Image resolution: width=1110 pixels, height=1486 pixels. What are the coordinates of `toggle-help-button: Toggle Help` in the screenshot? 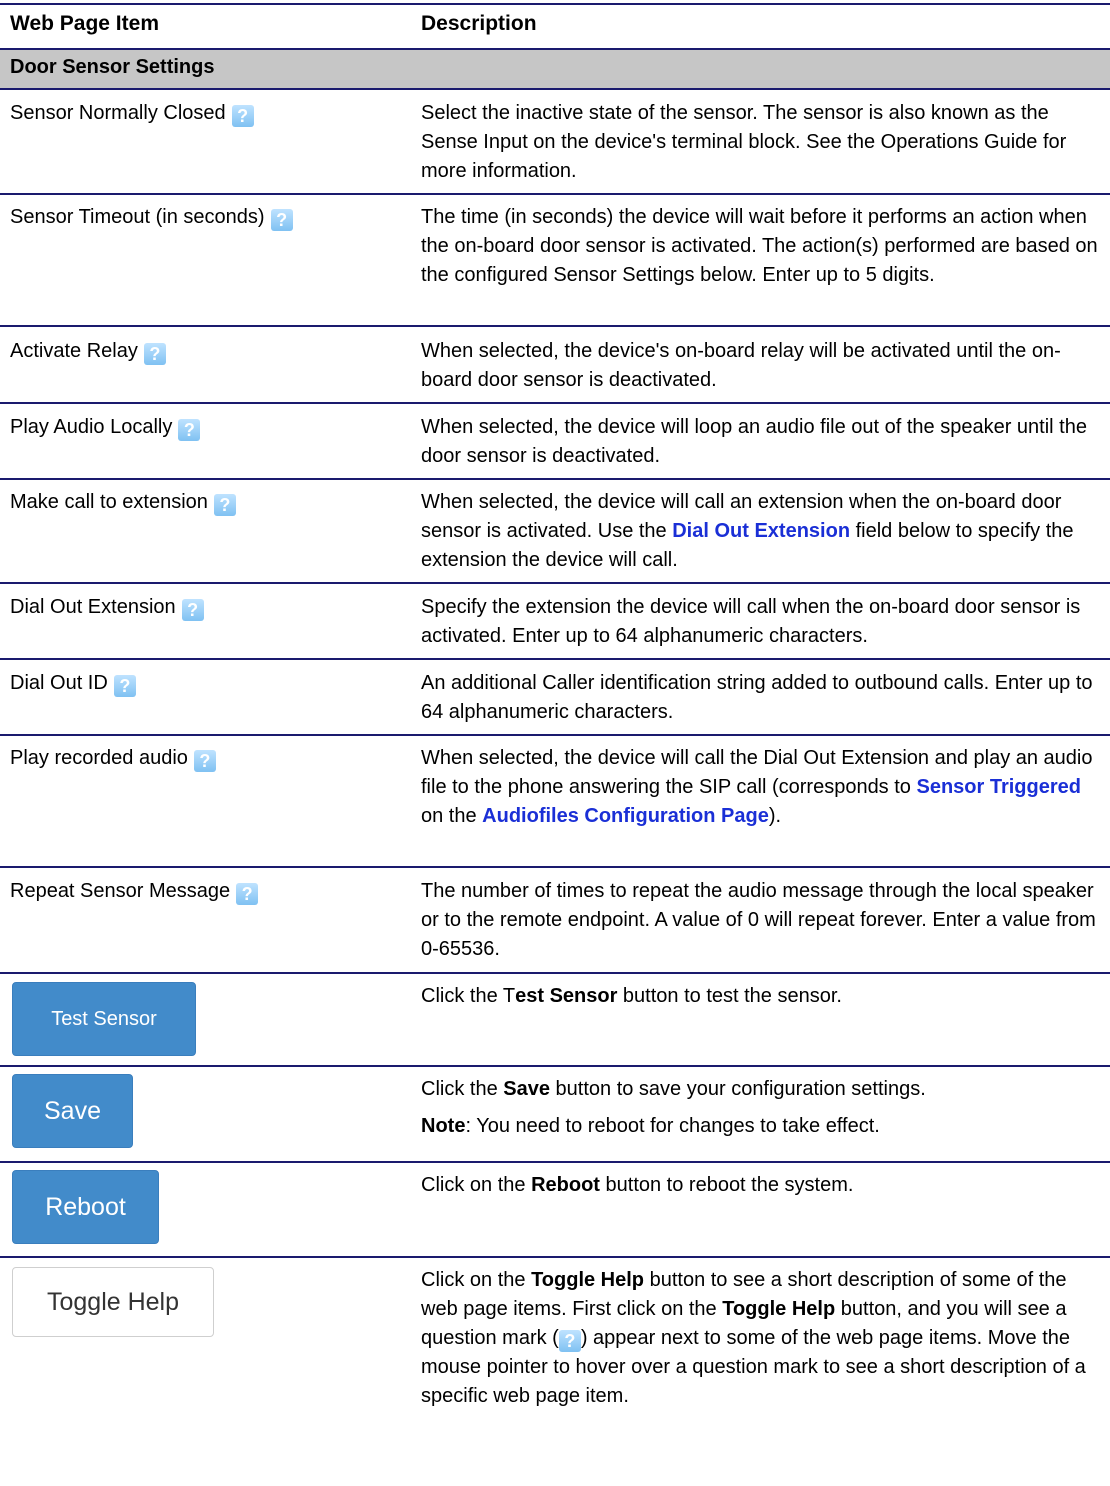 It's located at (113, 1302).